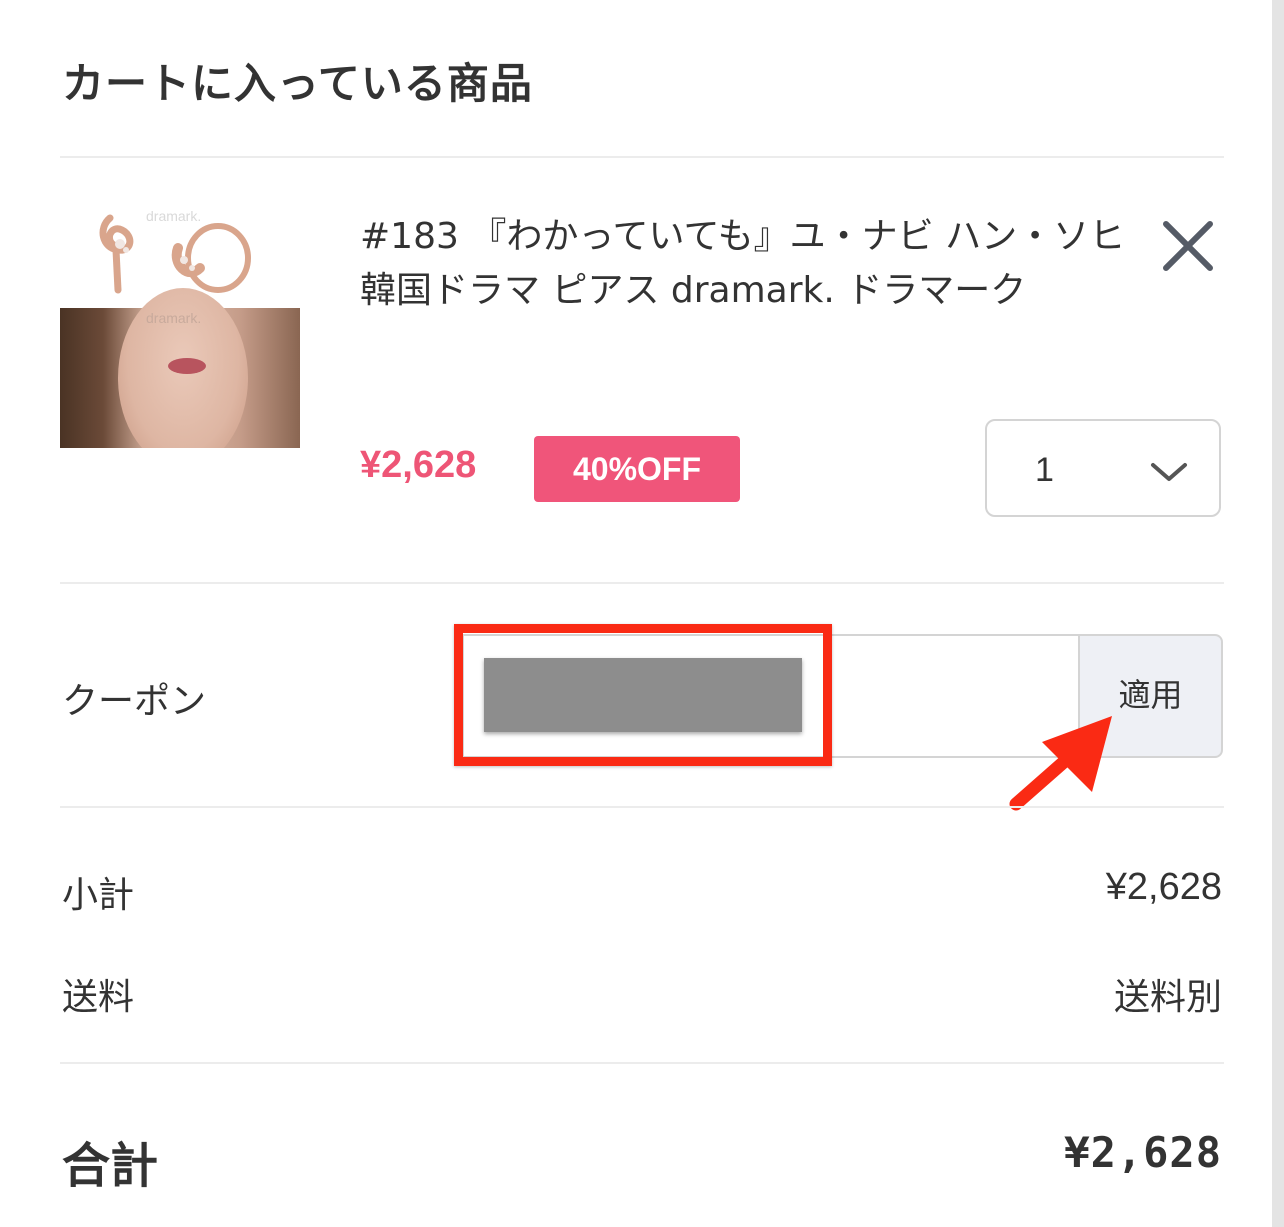 This screenshot has width=1284, height=1227. I want to click on annotation-highlight-box, so click(643, 695).